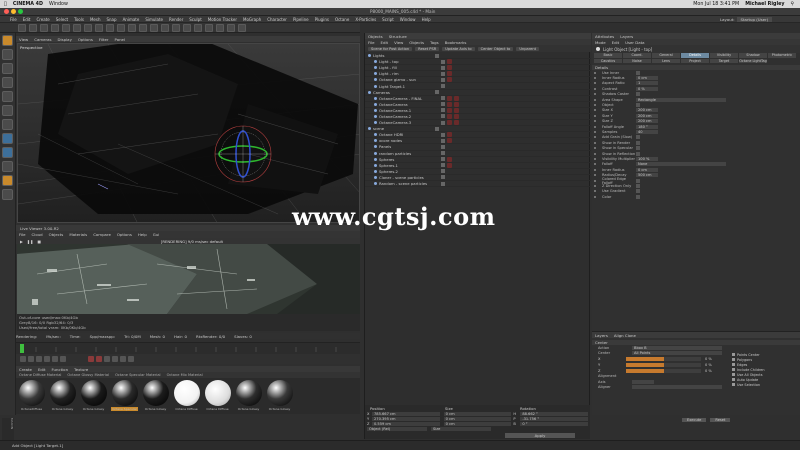  What do you see at coordinates (408, 165) in the screenshot?
I see `object-name: Spheres.1` at bounding box center [408, 165].